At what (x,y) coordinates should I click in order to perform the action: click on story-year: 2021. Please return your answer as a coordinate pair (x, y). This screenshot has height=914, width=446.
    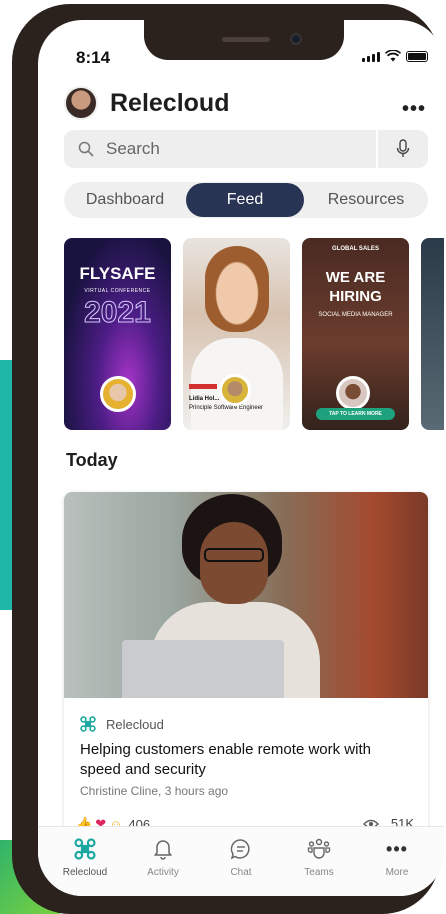
    Looking at the image, I should click on (118, 313).